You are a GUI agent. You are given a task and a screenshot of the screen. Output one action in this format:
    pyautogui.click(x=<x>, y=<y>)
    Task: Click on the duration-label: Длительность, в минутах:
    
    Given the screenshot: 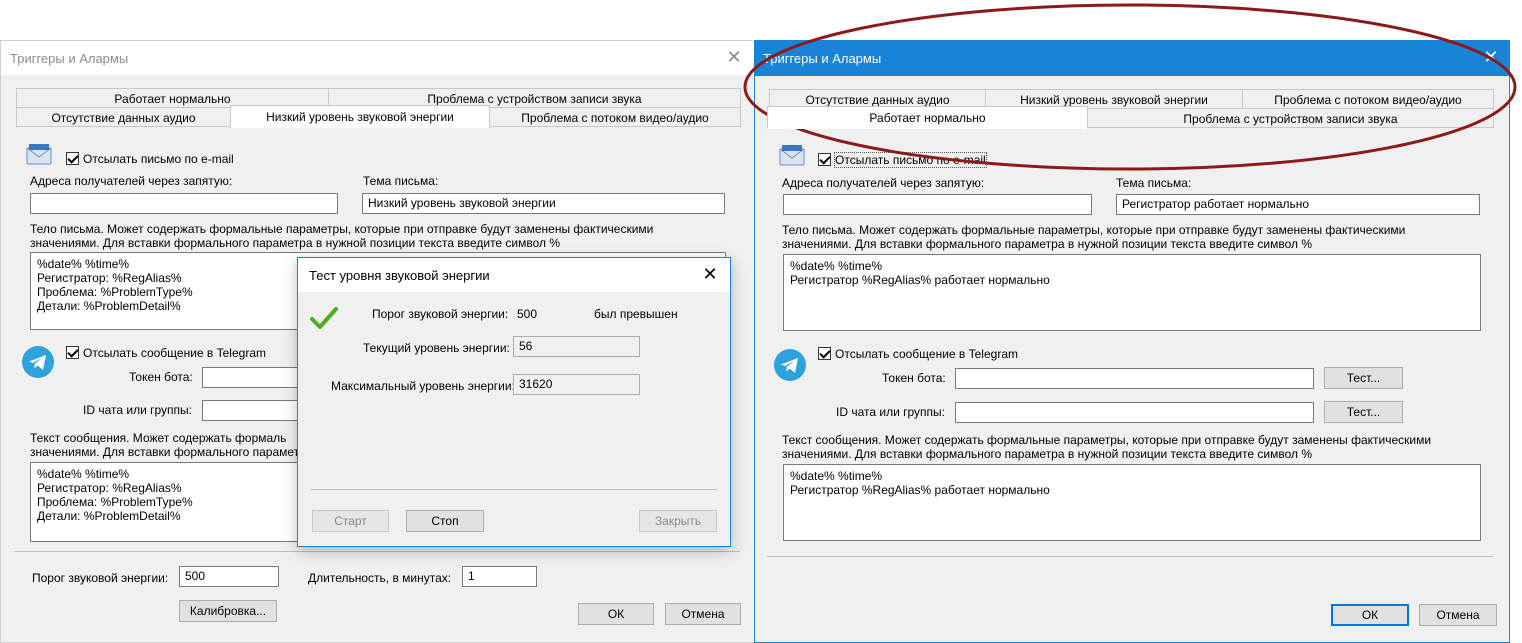 What is the action you would take?
    pyautogui.click(x=380, y=578)
    